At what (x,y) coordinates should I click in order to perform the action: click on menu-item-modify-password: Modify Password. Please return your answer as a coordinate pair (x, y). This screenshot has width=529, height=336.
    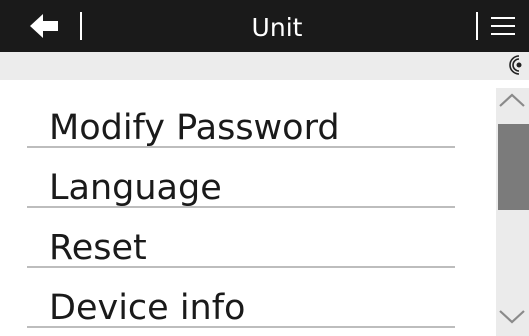
    Looking at the image, I should click on (241, 117).